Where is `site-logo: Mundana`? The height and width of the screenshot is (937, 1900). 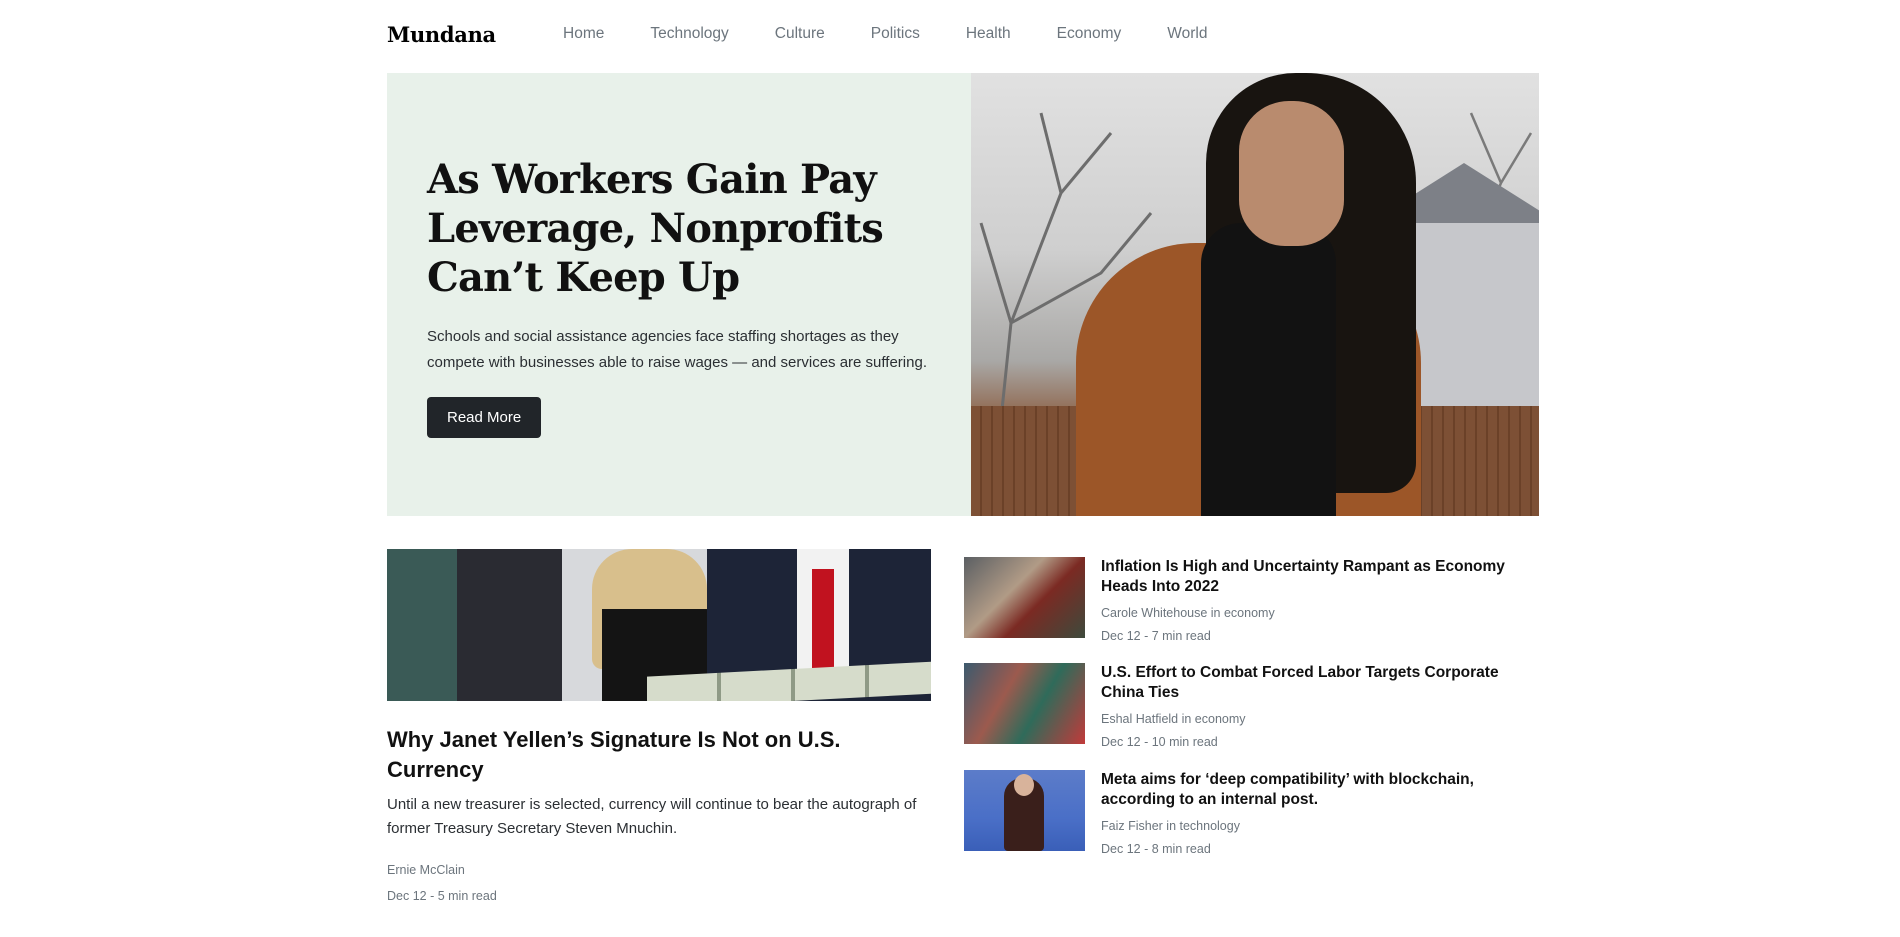 site-logo: Mundana is located at coordinates (441, 34).